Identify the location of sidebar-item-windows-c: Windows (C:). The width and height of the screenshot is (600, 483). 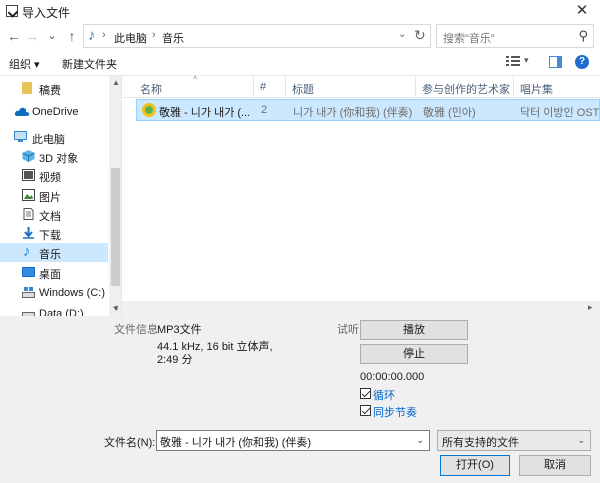
(54, 293).